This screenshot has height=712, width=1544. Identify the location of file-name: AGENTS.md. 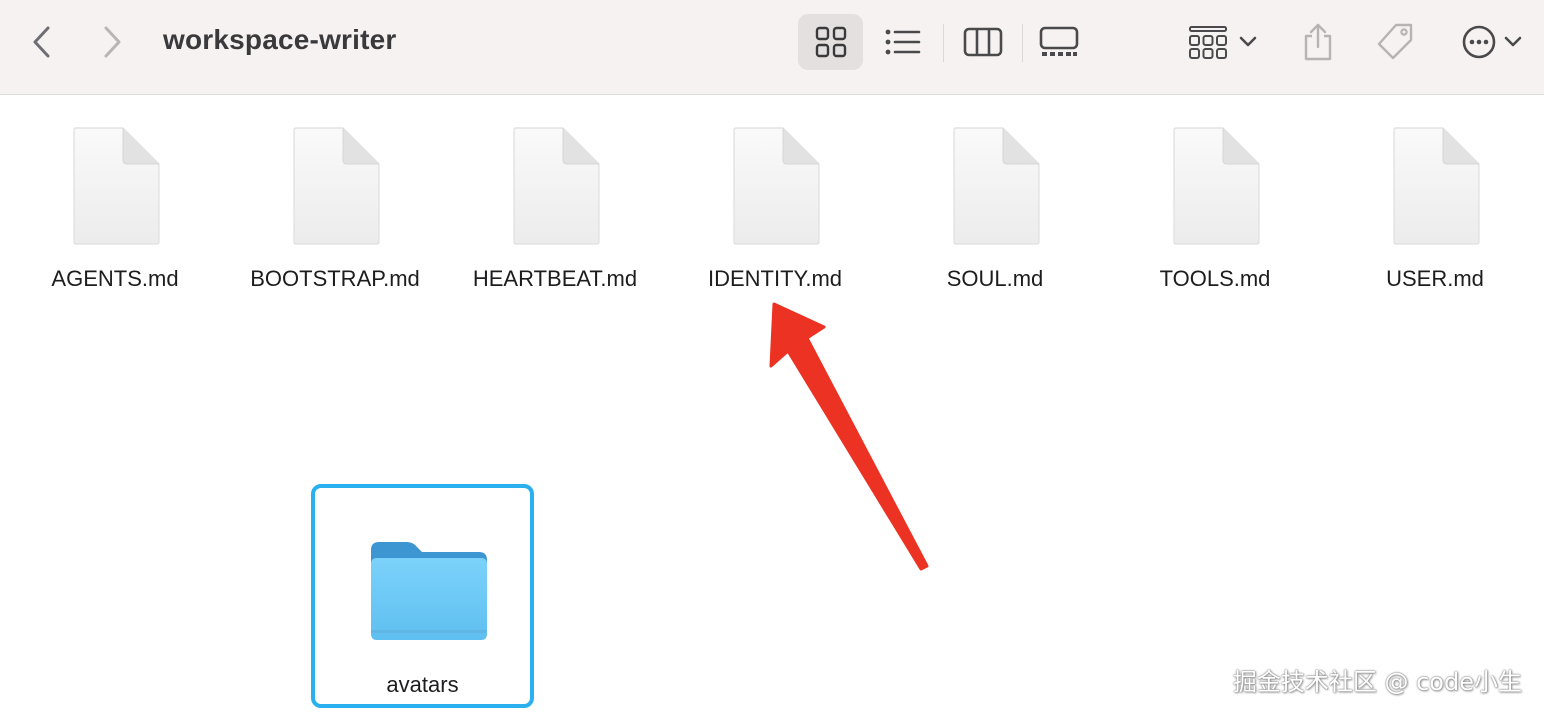
(115, 278).